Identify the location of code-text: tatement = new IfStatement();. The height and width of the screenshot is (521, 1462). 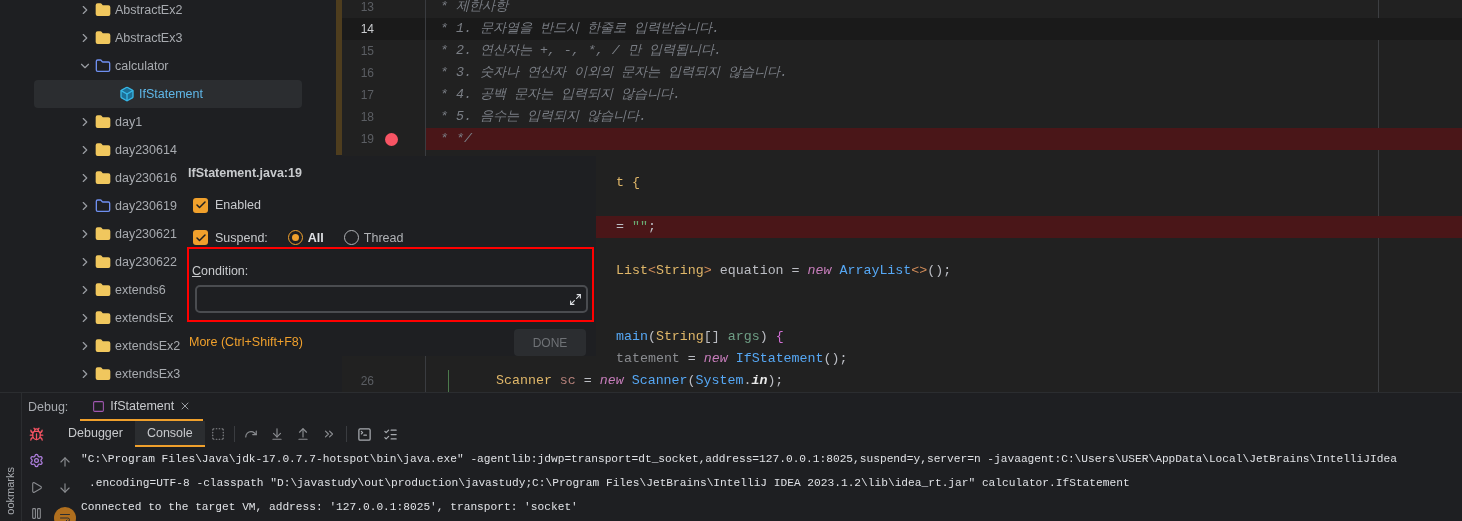
(732, 359).